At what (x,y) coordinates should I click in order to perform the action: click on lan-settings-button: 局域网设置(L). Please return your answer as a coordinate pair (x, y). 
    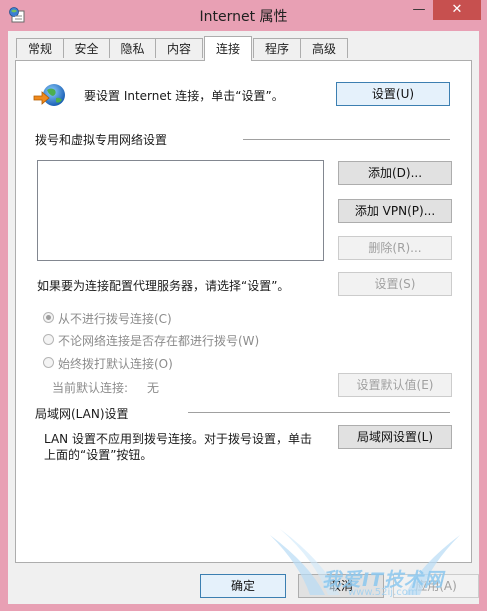
    Looking at the image, I should click on (395, 437).